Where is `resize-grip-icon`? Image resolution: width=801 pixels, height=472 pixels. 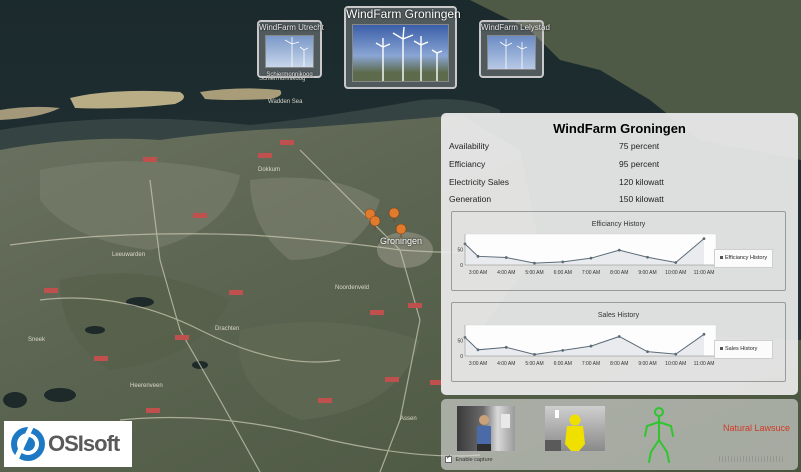
resize-grip-icon is located at coordinates (752, 459).